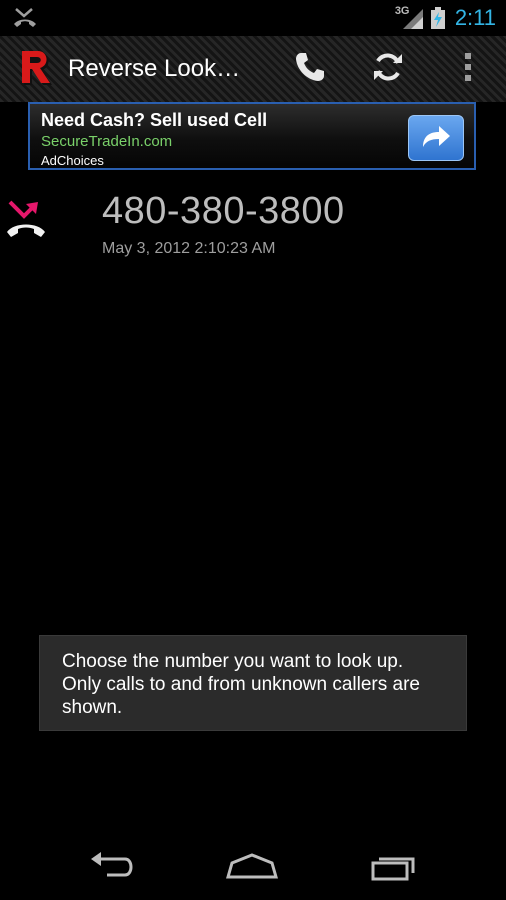 This screenshot has height=900, width=506. I want to click on overflow-menu-icon, so click(468, 69).